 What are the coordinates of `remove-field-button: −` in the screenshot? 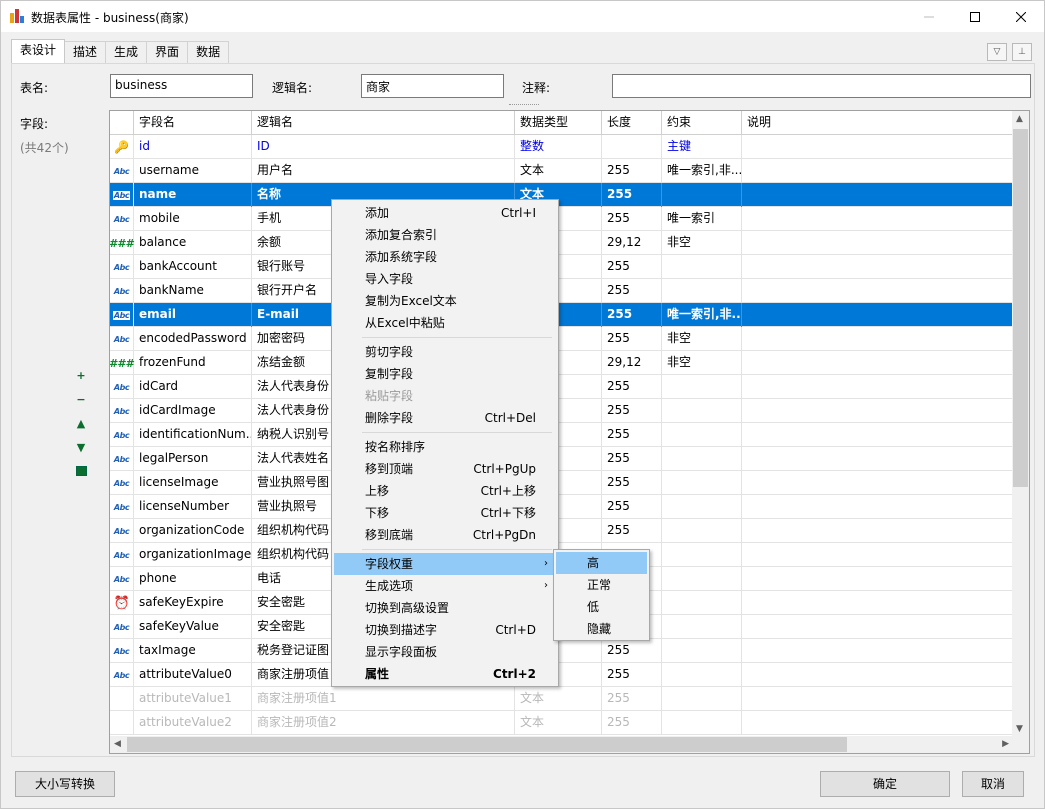 It's located at (81, 399).